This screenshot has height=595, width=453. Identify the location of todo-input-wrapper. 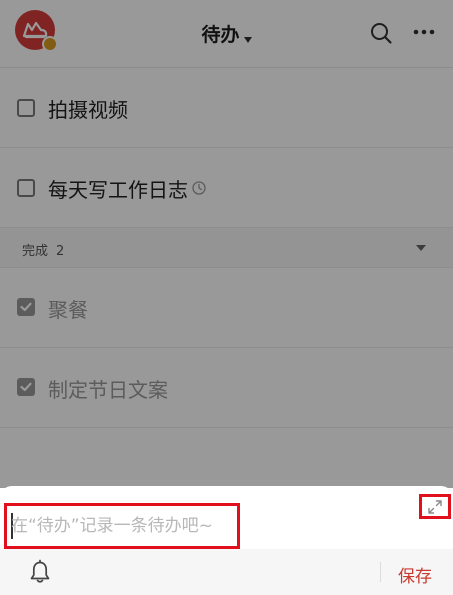
(122, 526).